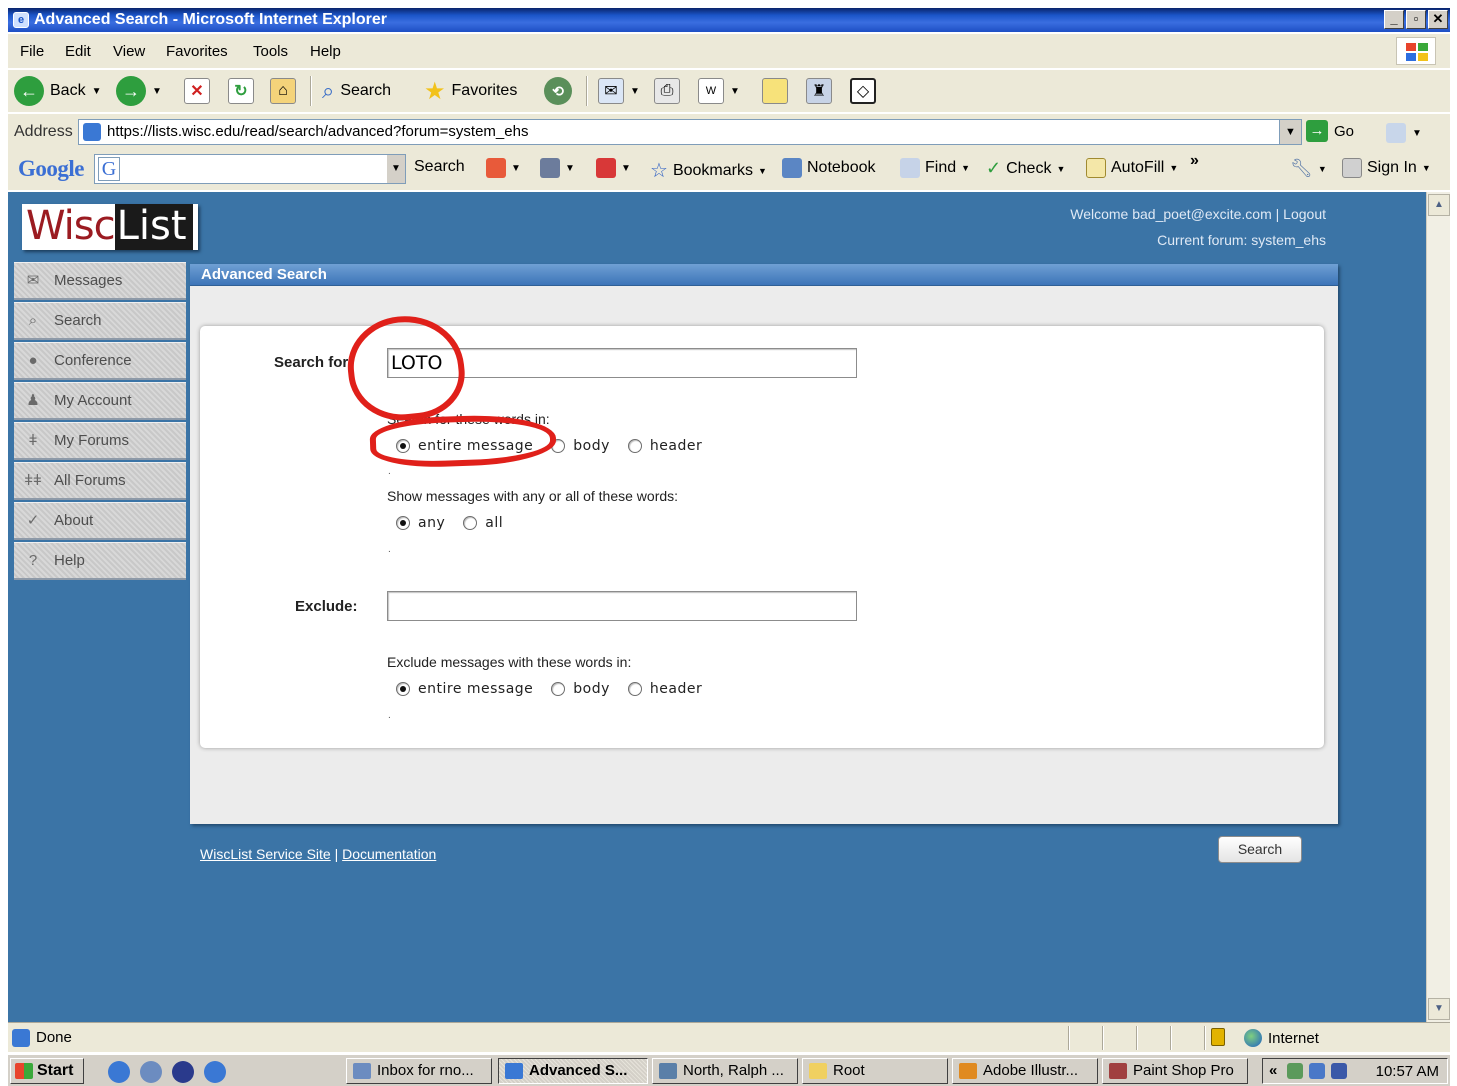 This screenshot has height=1086, width=1457. What do you see at coordinates (283, 91) in the screenshot?
I see `home-button: ⌂` at bounding box center [283, 91].